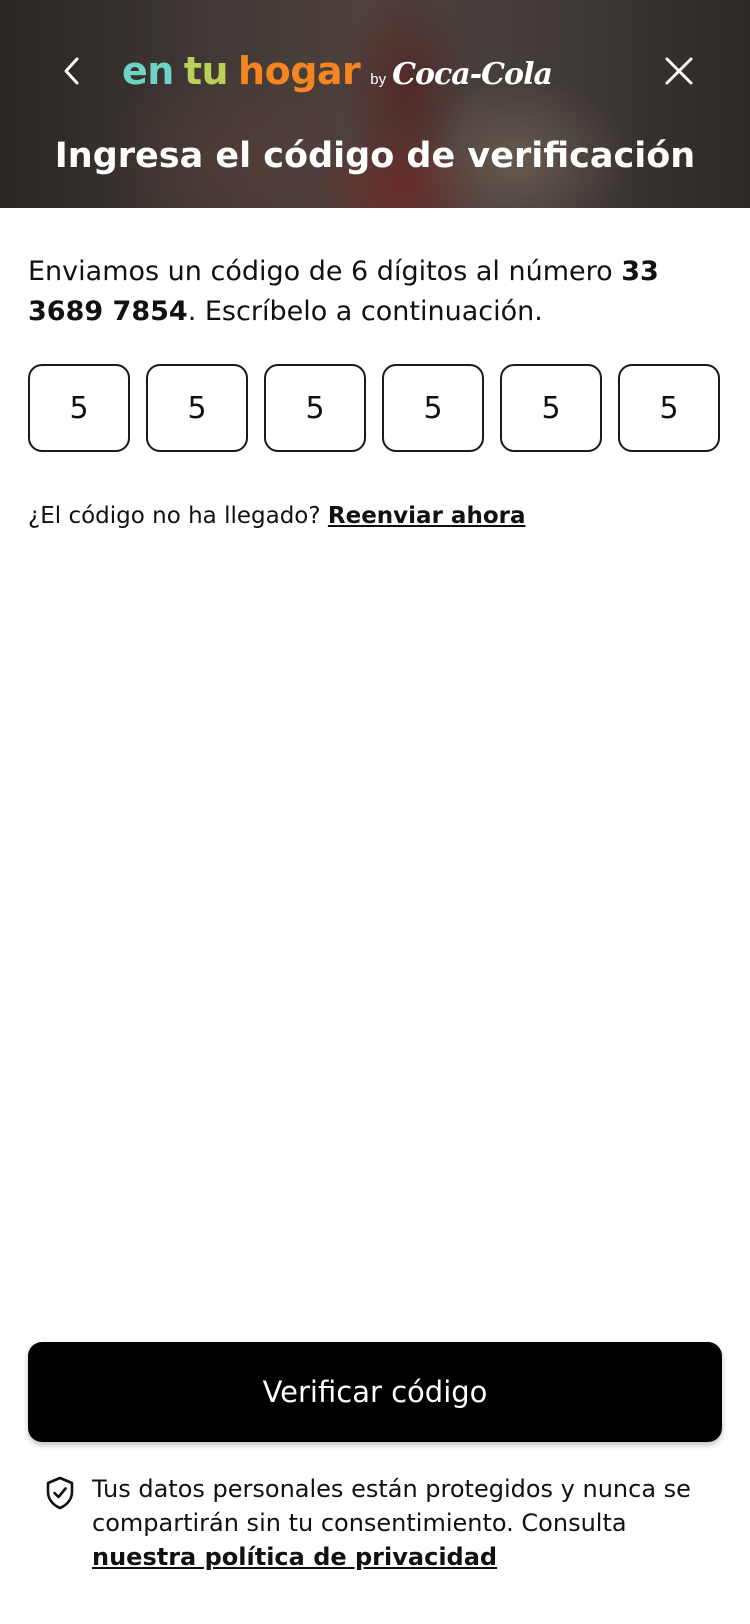 Image resolution: width=750 pixels, height=1624 pixels. I want to click on code-digit-input-5: 5, so click(551, 408).